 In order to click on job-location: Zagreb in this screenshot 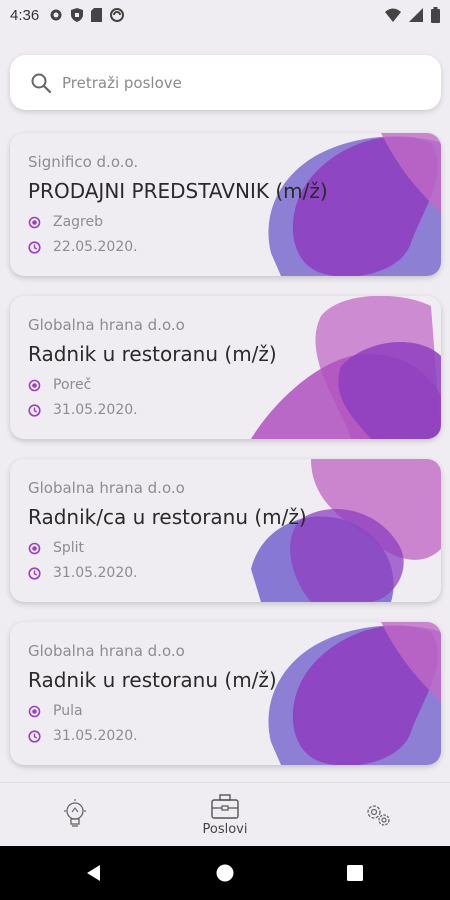, I will do `click(65, 222)`.